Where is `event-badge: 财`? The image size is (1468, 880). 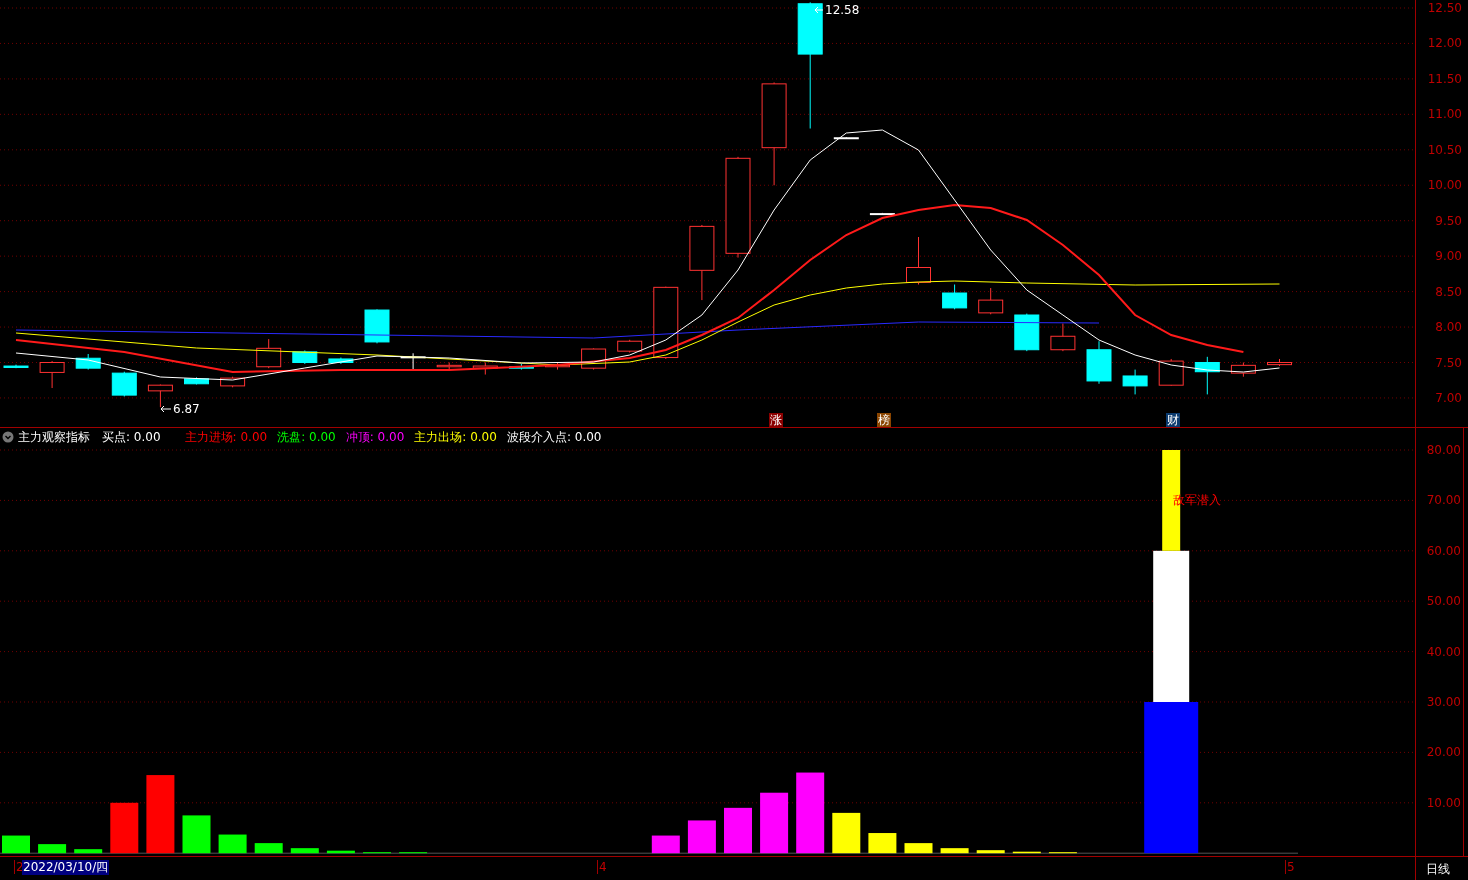 event-badge: 财 is located at coordinates (1173, 420).